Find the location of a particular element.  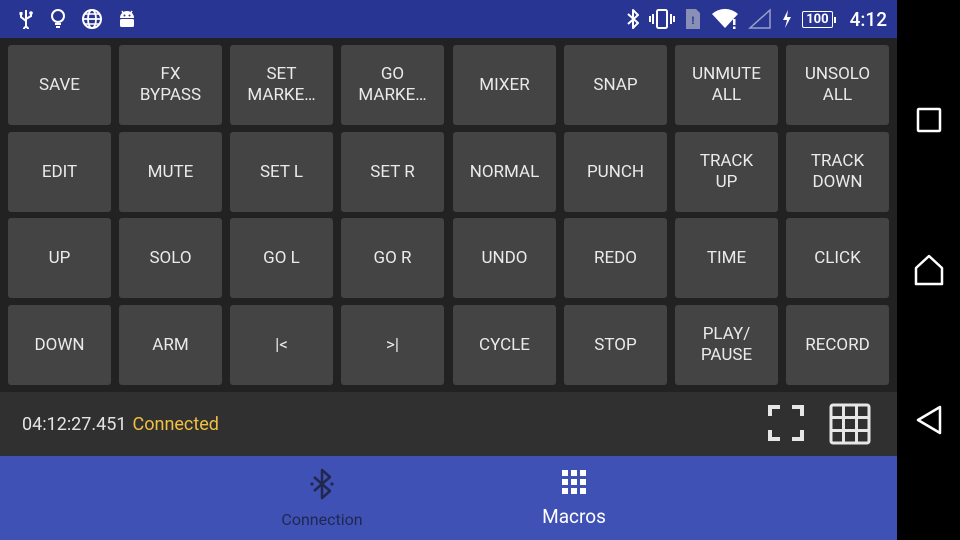

macro-button-label: UNMUTE ALL is located at coordinates (726, 84).